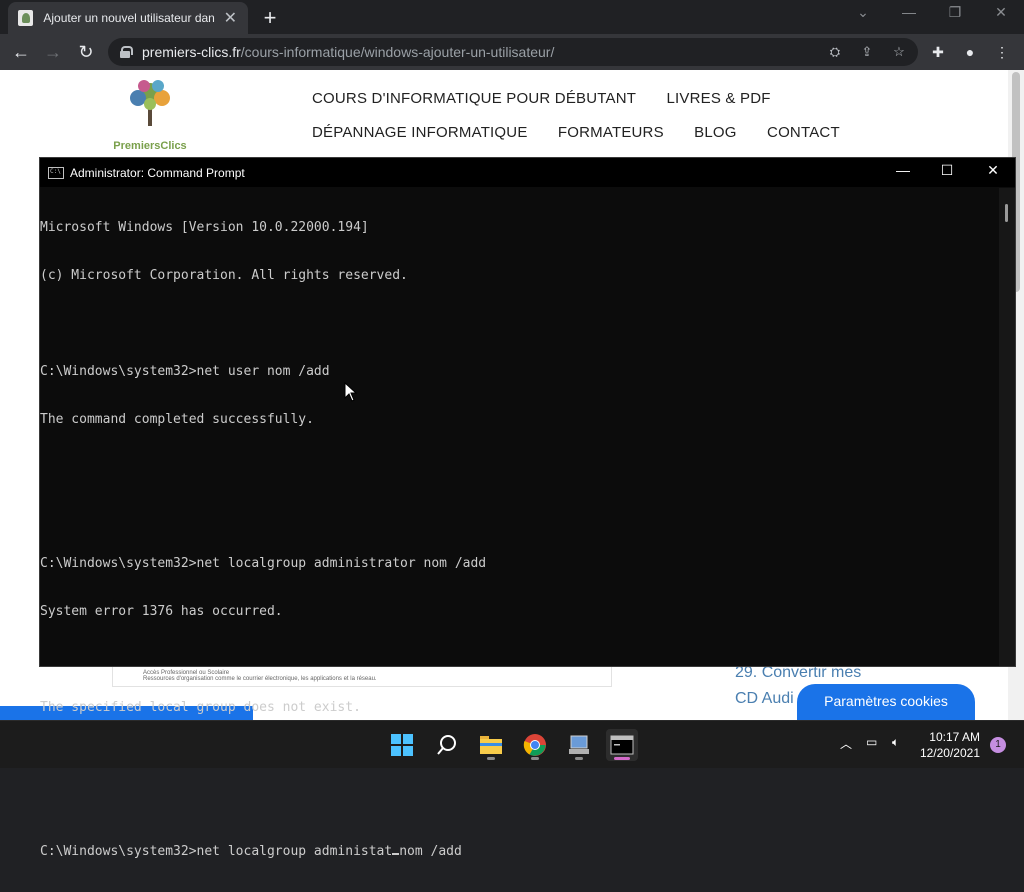 Image resolution: width=1024 pixels, height=892 pixels. I want to click on share-icon: ⇪, so click(867, 52).